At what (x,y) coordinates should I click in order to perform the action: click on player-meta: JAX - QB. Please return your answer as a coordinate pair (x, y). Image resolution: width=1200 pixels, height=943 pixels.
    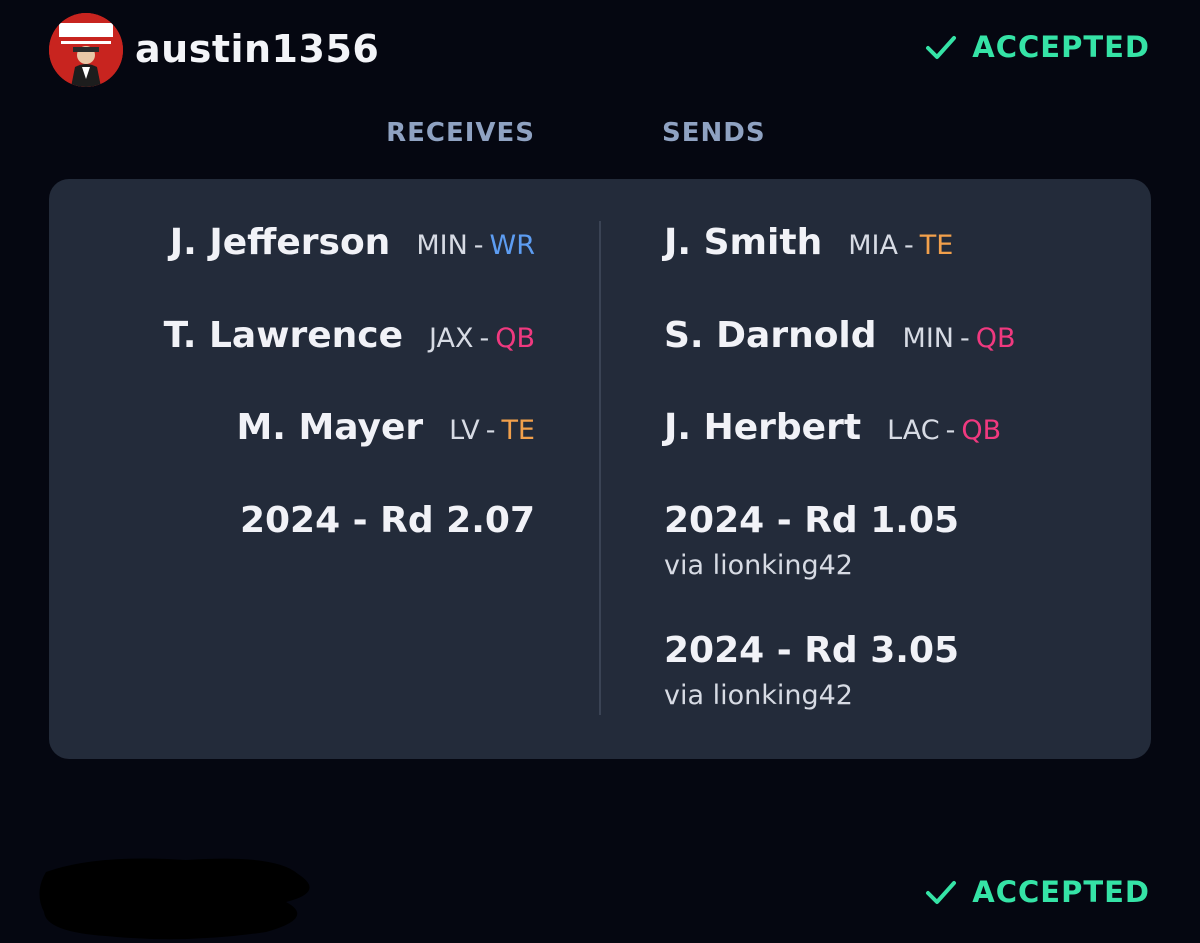
    Looking at the image, I should click on (482, 338).